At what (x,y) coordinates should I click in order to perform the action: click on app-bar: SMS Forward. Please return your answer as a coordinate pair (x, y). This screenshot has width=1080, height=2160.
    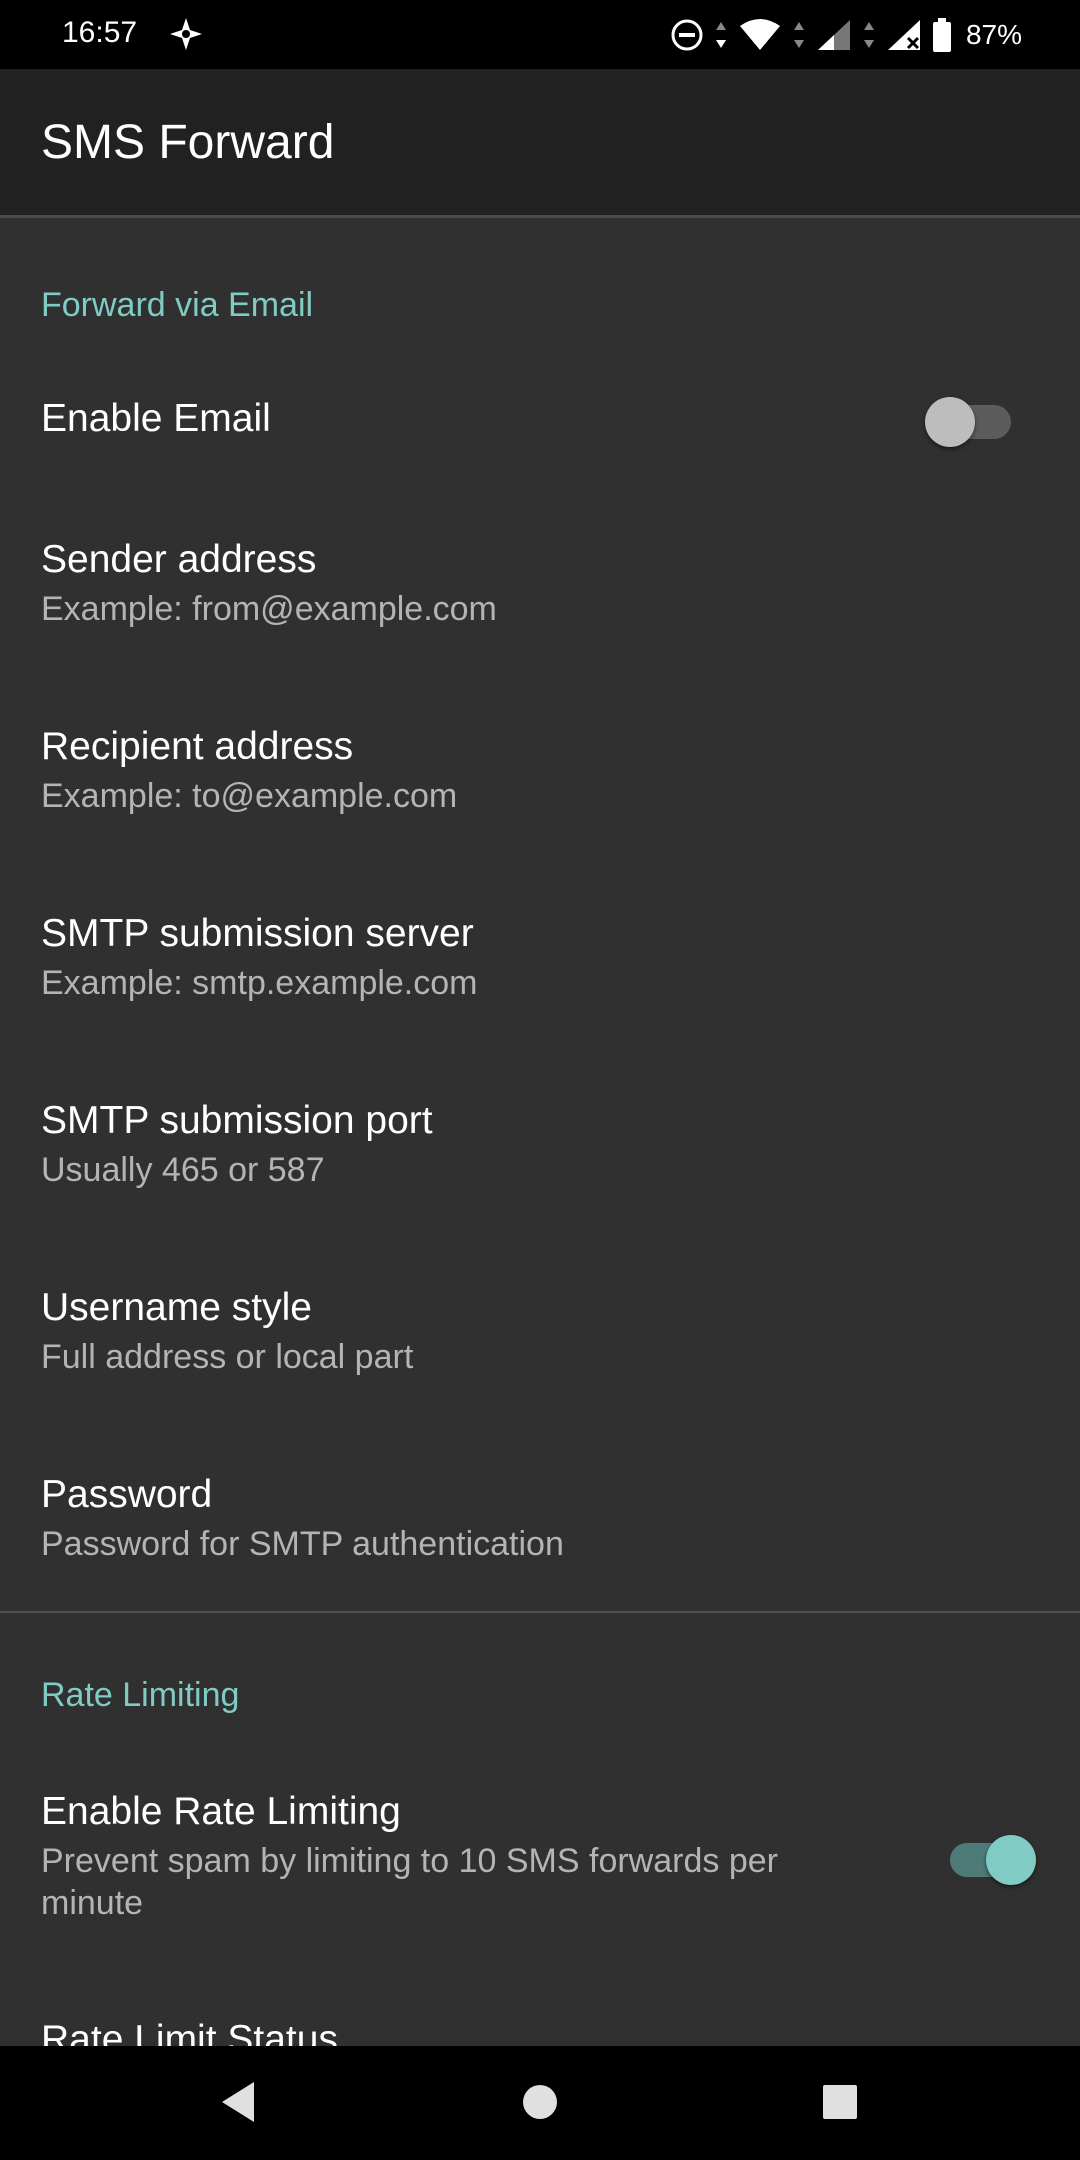
    Looking at the image, I should click on (540, 142).